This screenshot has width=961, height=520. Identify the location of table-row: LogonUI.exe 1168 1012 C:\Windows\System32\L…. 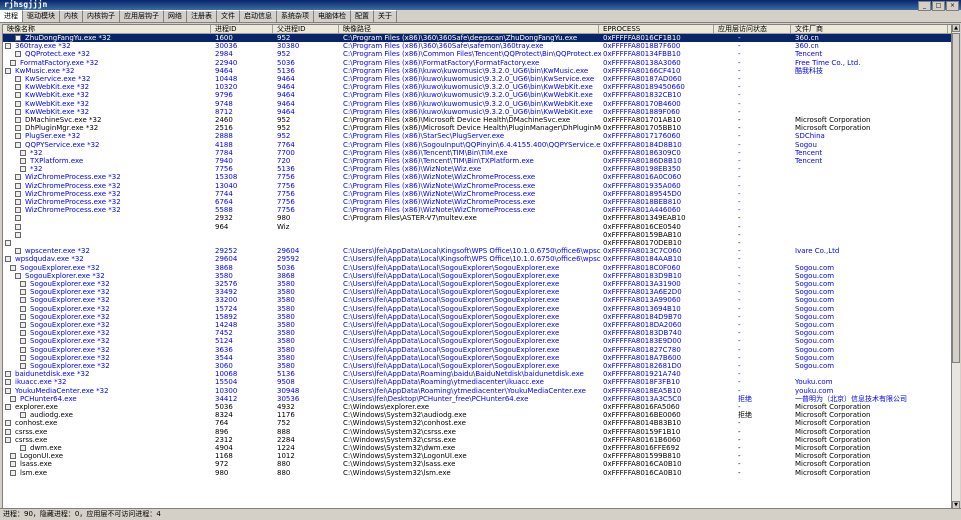
(477, 456).